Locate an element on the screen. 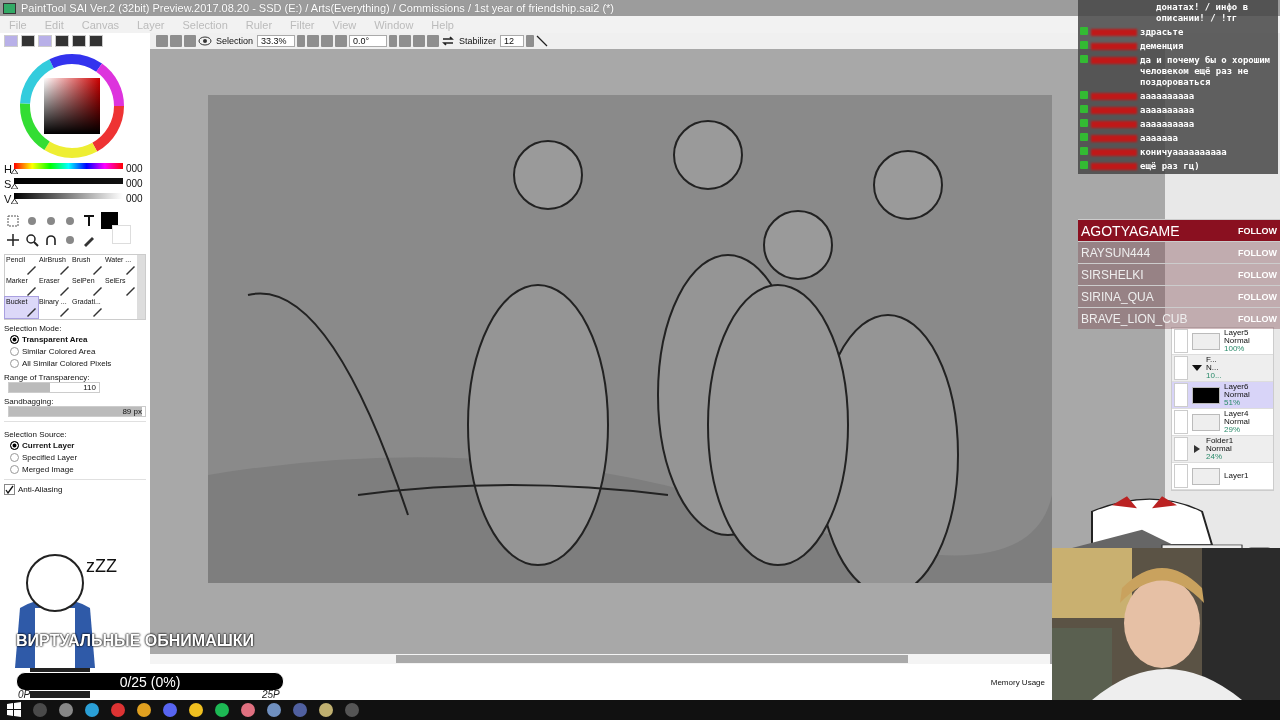 This screenshot has height=720, width=1280. radio-button: Merged Image is located at coordinates (75, 469).